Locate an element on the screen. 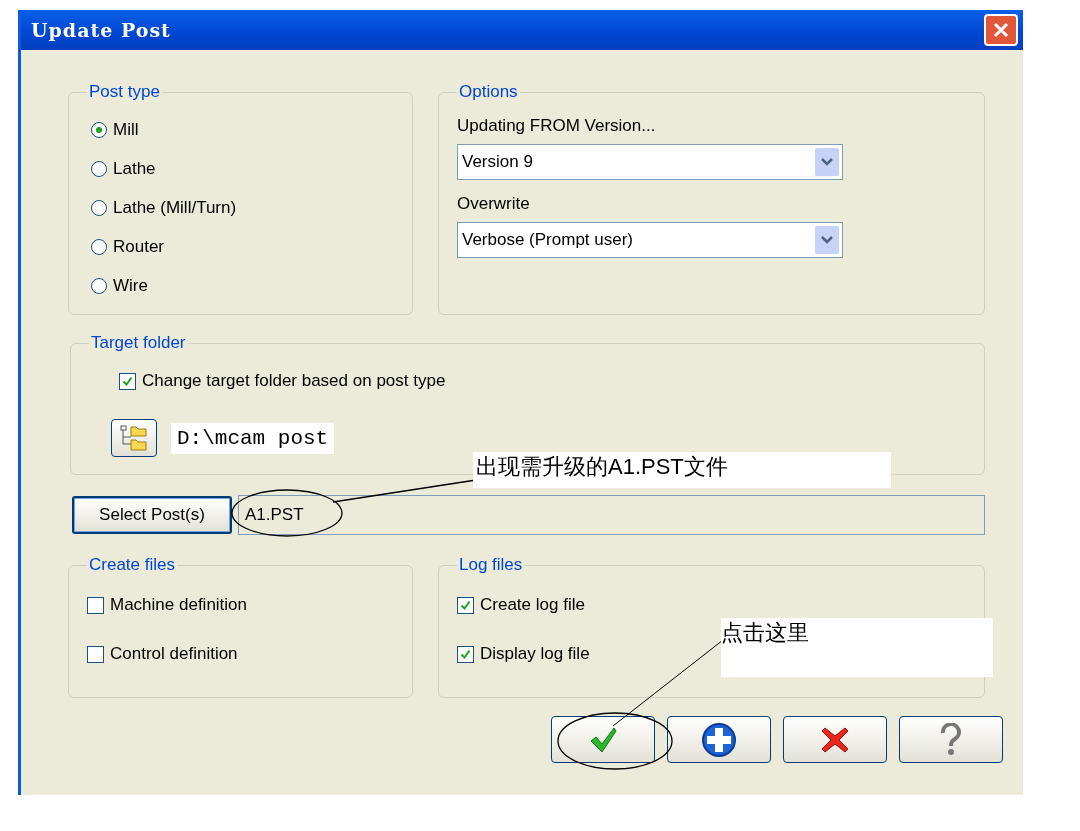 This screenshot has height=831, width=1080. radio-label: Router is located at coordinates (139, 247).